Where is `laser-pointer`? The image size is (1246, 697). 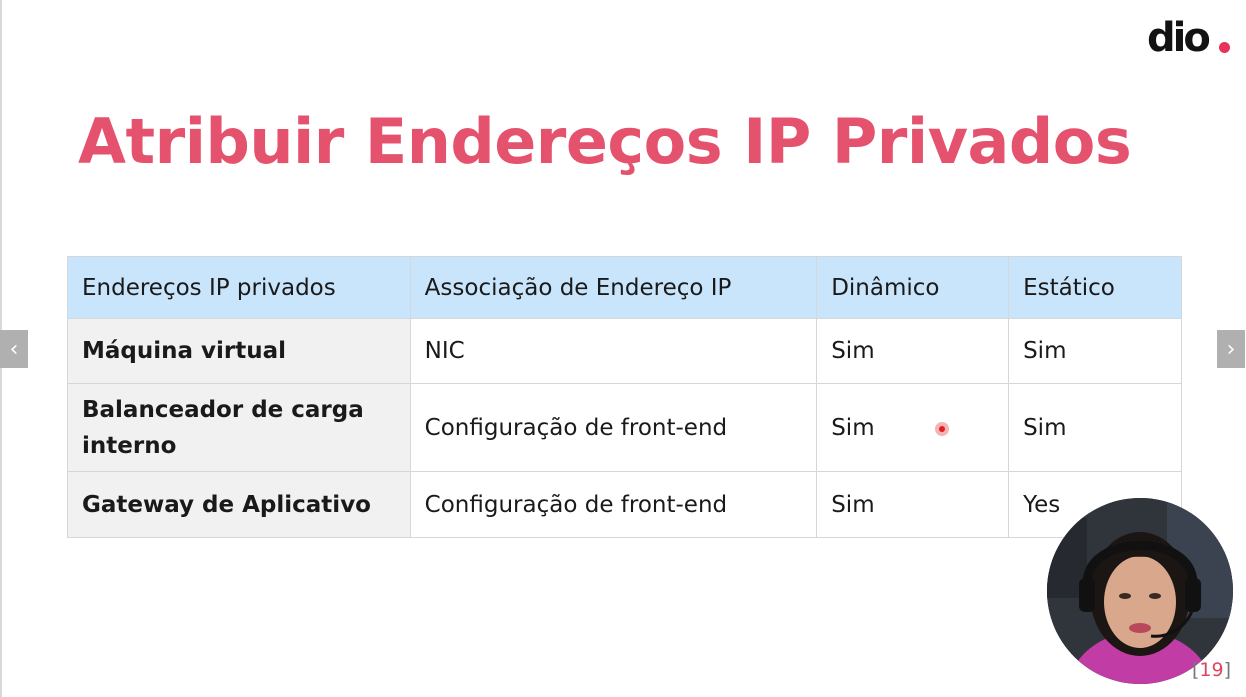 laser-pointer is located at coordinates (942, 429).